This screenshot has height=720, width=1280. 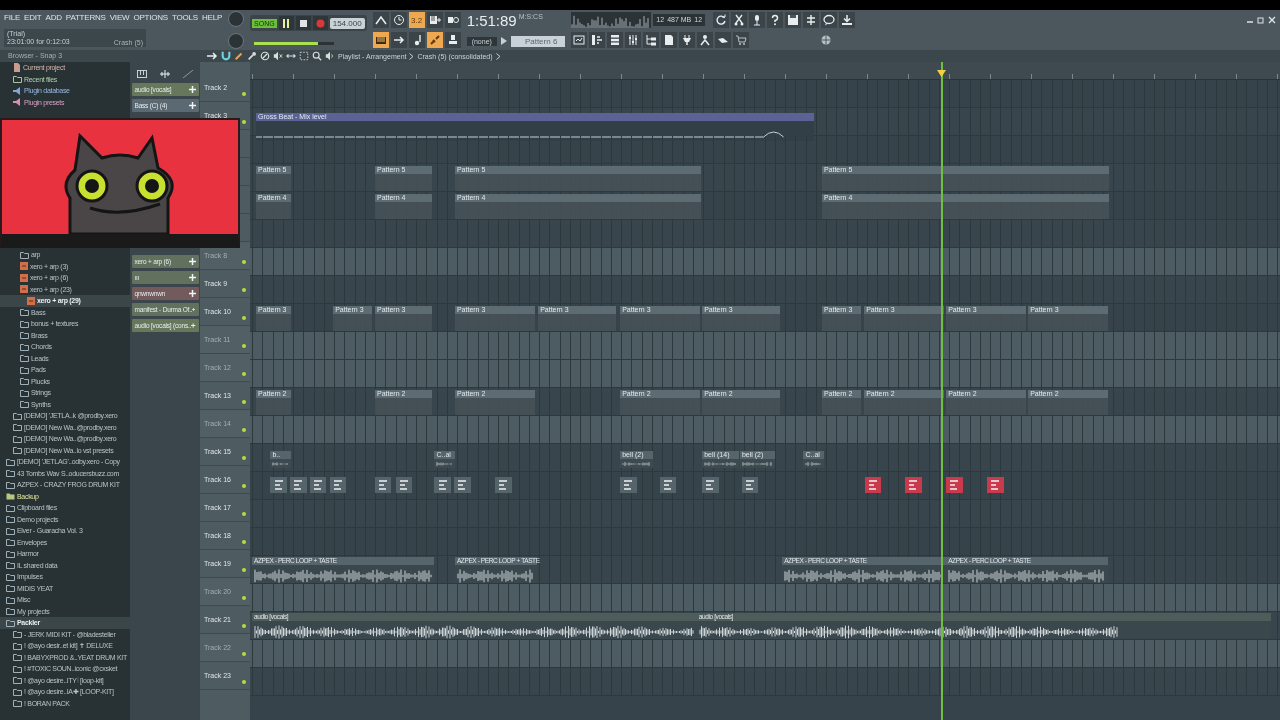 What do you see at coordinates (303, 23) in the screenshot?
I see `stop-button` at bounding box center [303, 23].